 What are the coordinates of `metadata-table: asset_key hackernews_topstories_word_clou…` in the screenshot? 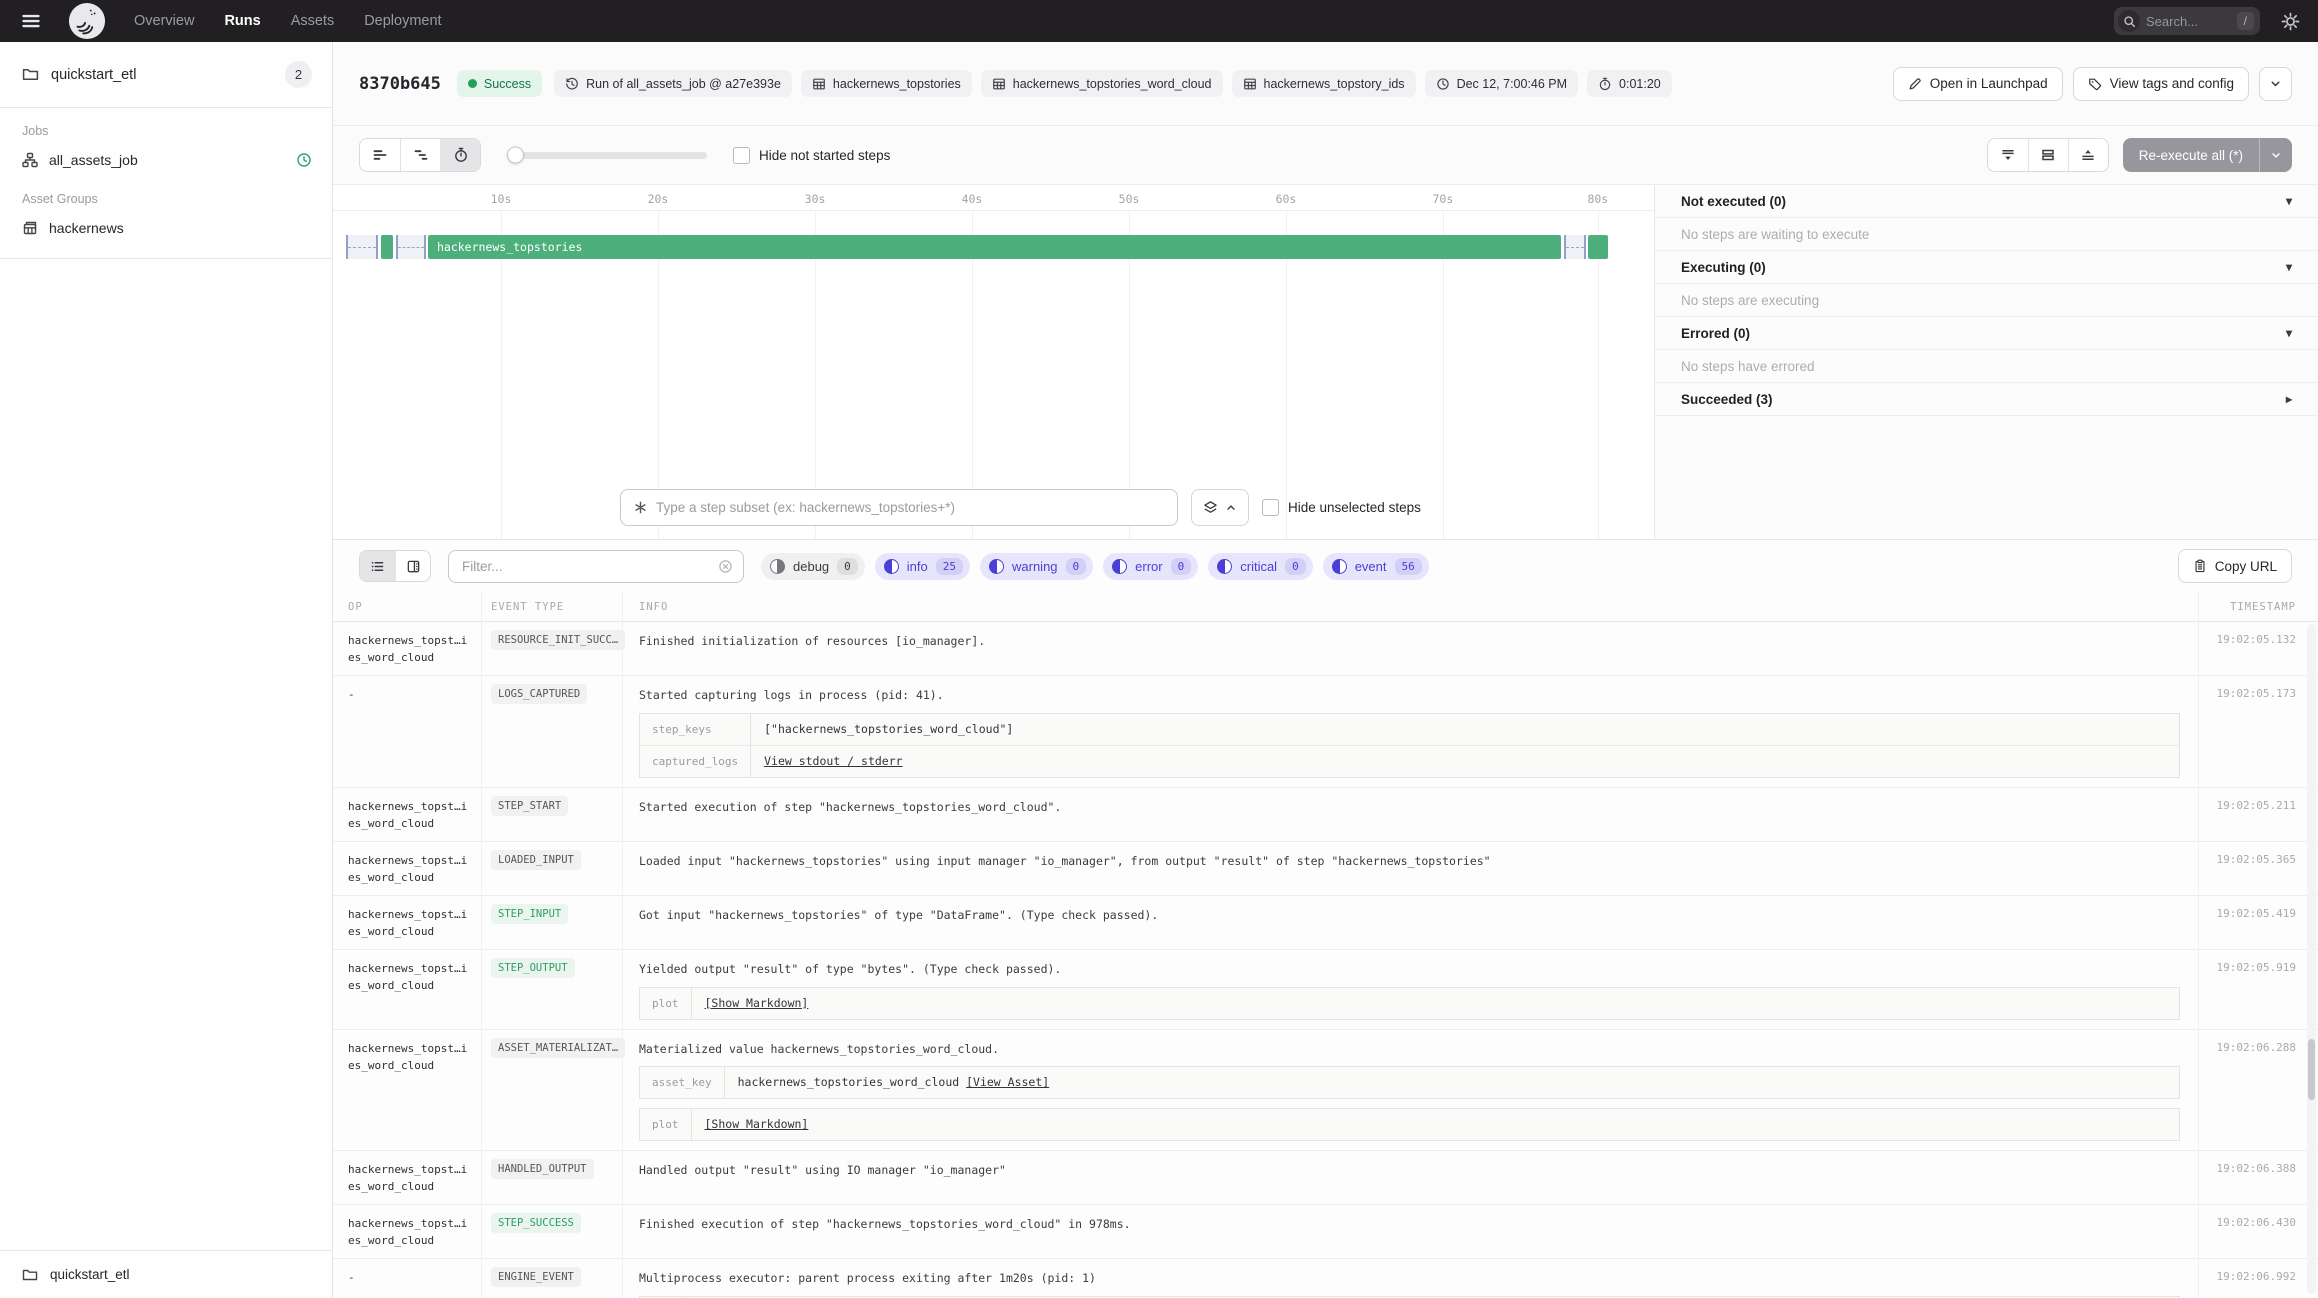 It's located at (1409, 1083).